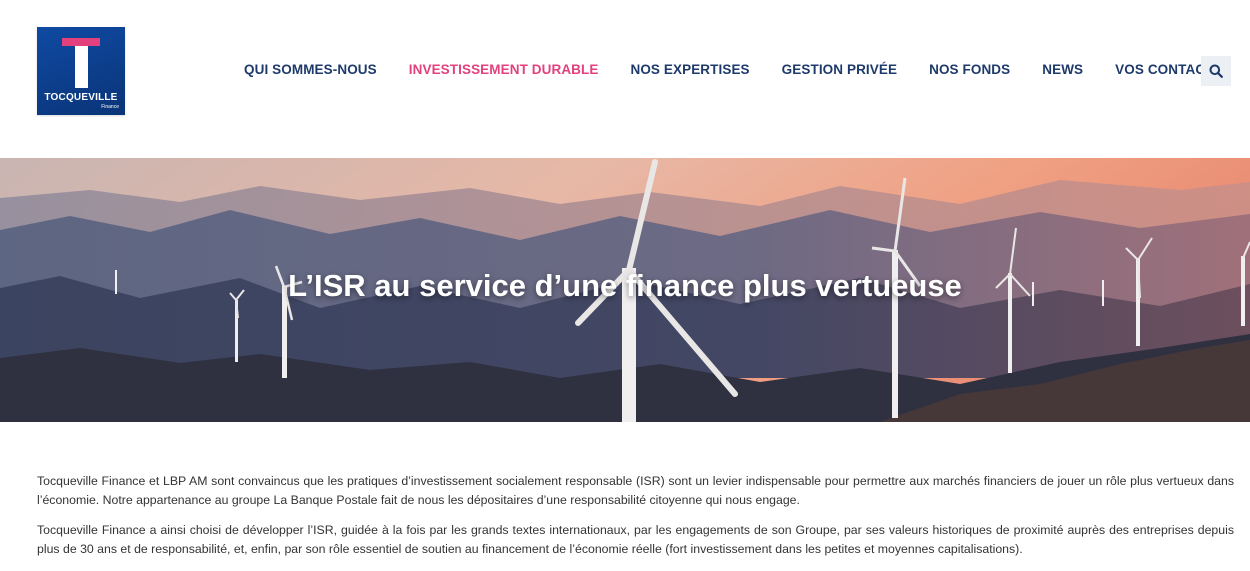 The image size is (1250, 571). Describe the element at coordinates (81, 97) in the screenshot. I see `logo-name: TOCQUEVILLE` at that location.